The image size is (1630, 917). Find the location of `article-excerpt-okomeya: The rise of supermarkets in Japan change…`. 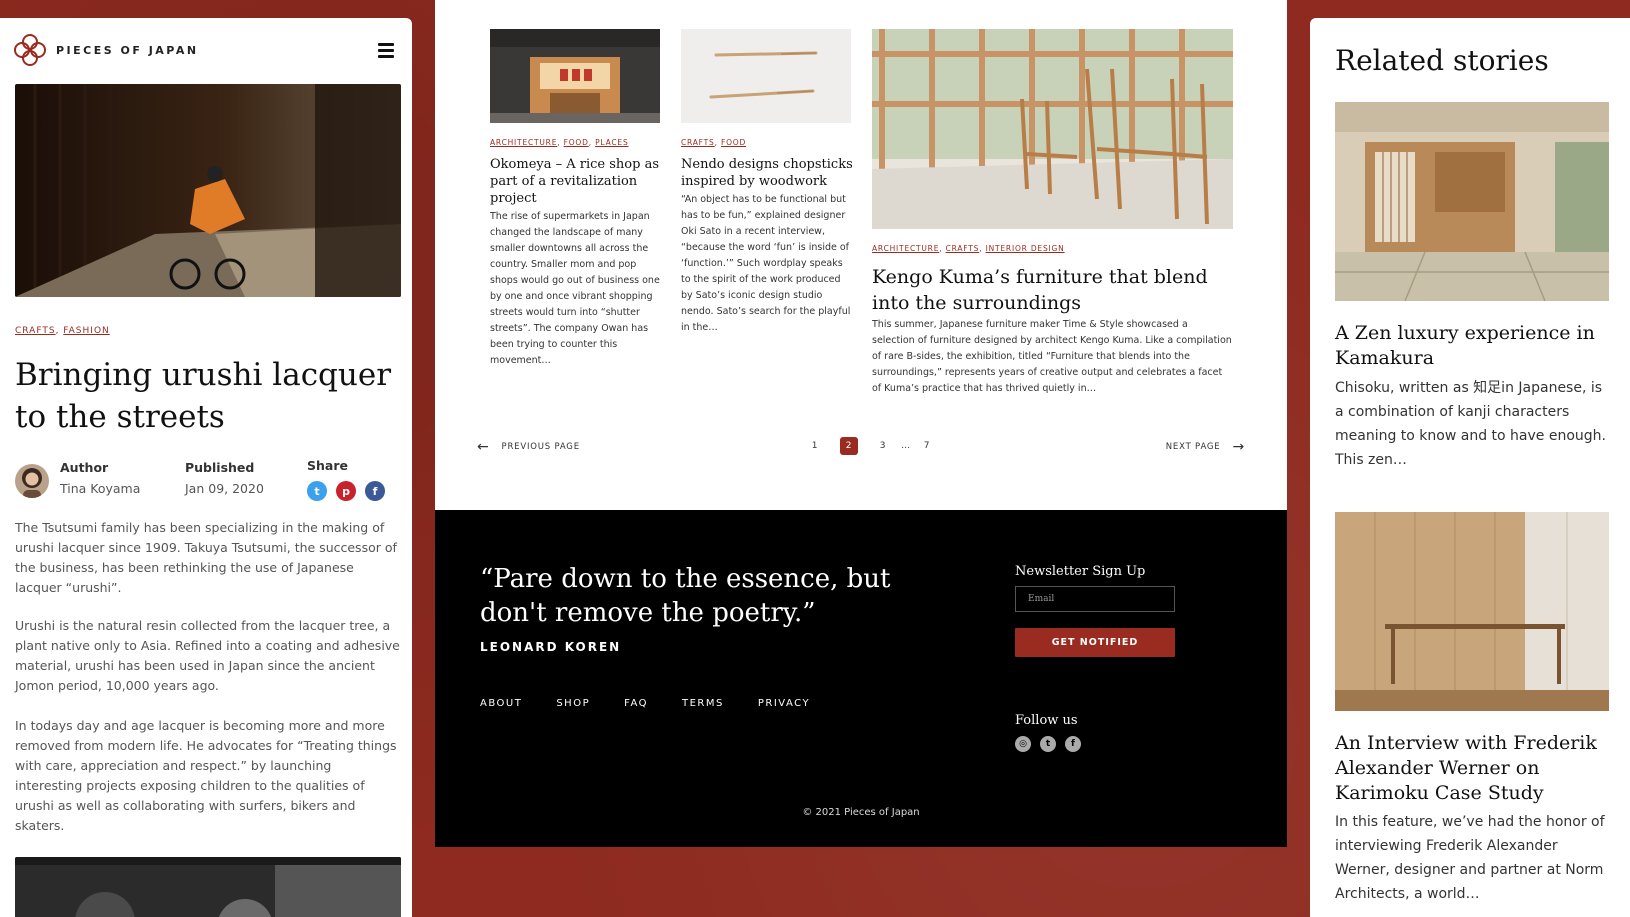

article-excerpt-okomeya: The rise of supermarkets in Japan change… is located at coordinates (575, 288).